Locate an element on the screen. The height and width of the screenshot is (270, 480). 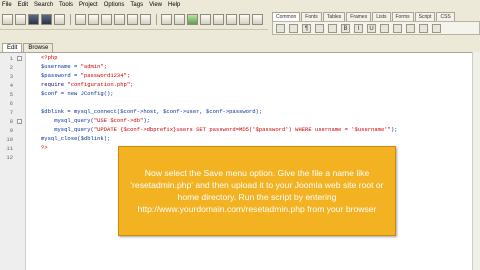
code-string: "admin"; is located at coordinates (94, 66).